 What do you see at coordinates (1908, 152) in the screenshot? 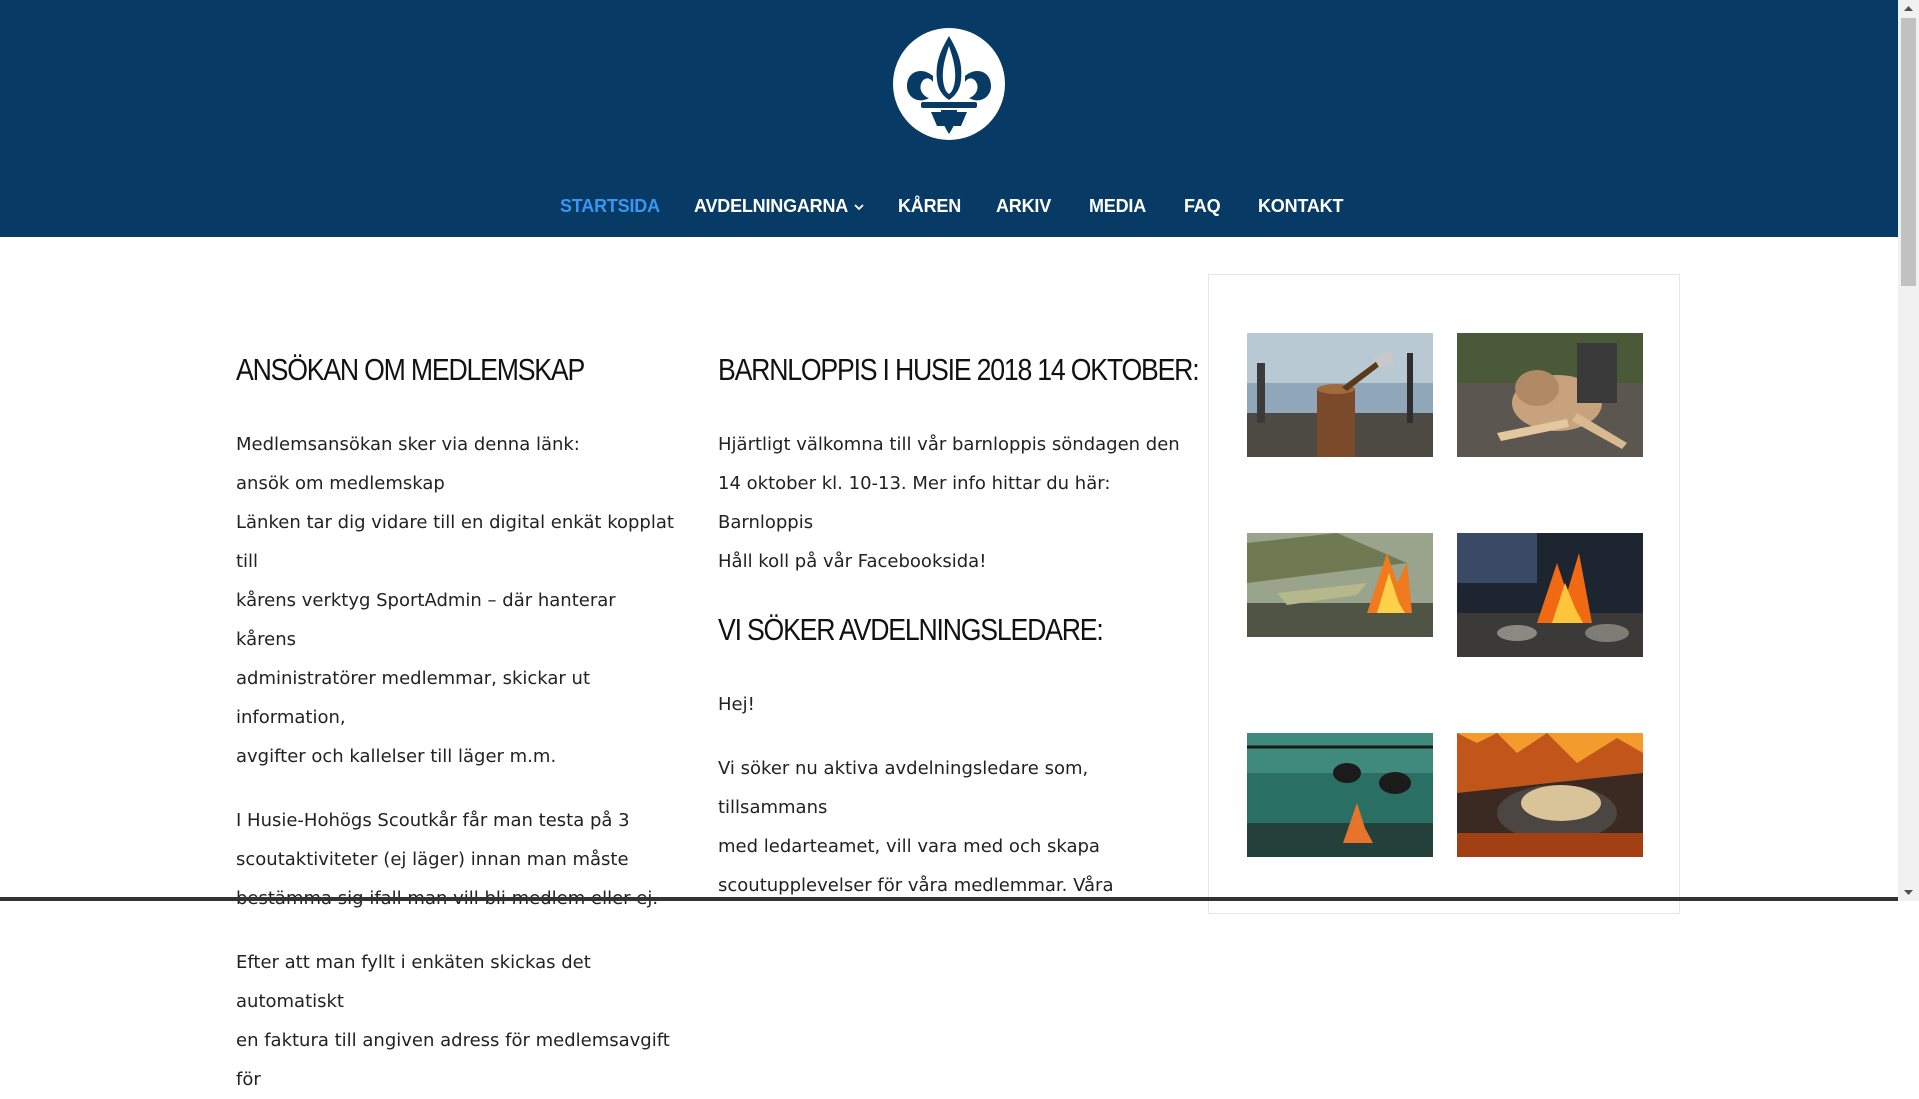
I see `scrollbar-thumb` at bounding box center [1908, 152].